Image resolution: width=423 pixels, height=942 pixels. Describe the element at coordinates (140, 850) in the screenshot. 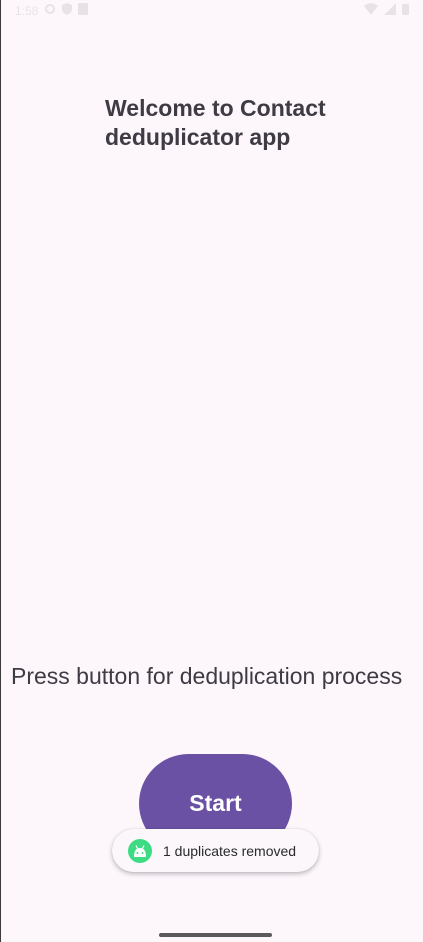

I see `android-icon` at that location.